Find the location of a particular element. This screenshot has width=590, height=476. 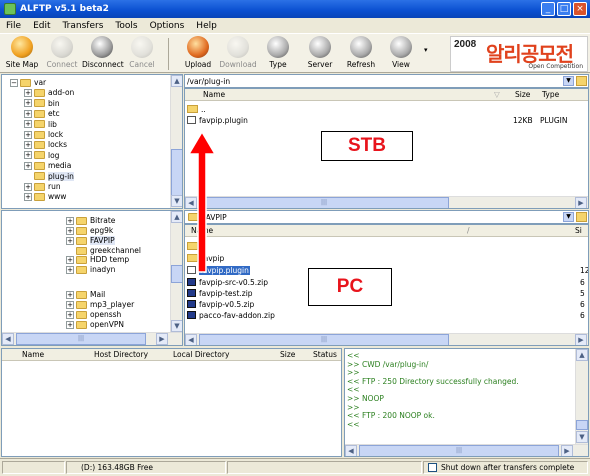

remote-hscrollbar: ◀ ||| ▶ is located at coordinates (386, 202).